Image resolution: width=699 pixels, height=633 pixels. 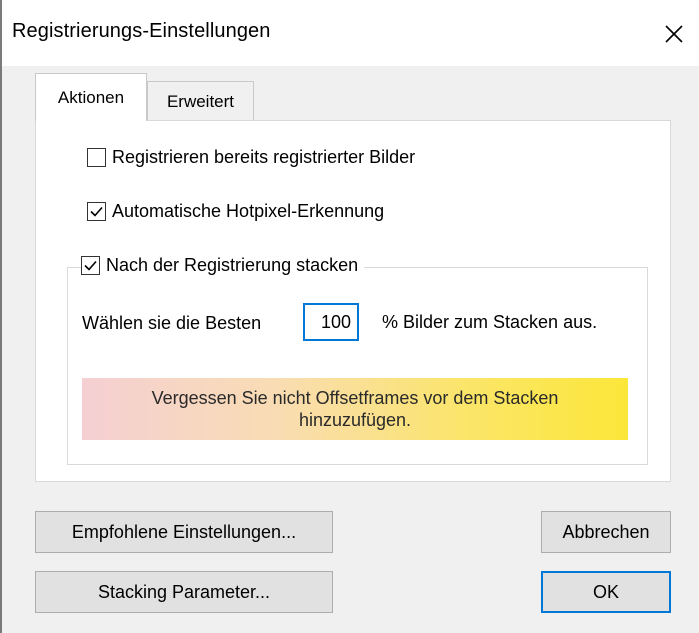 What do you see at coordinates (141, 31) in the screenshot?
I see `window-title: Registrierungs-Einstellungen` at bounding box center [141, 31].